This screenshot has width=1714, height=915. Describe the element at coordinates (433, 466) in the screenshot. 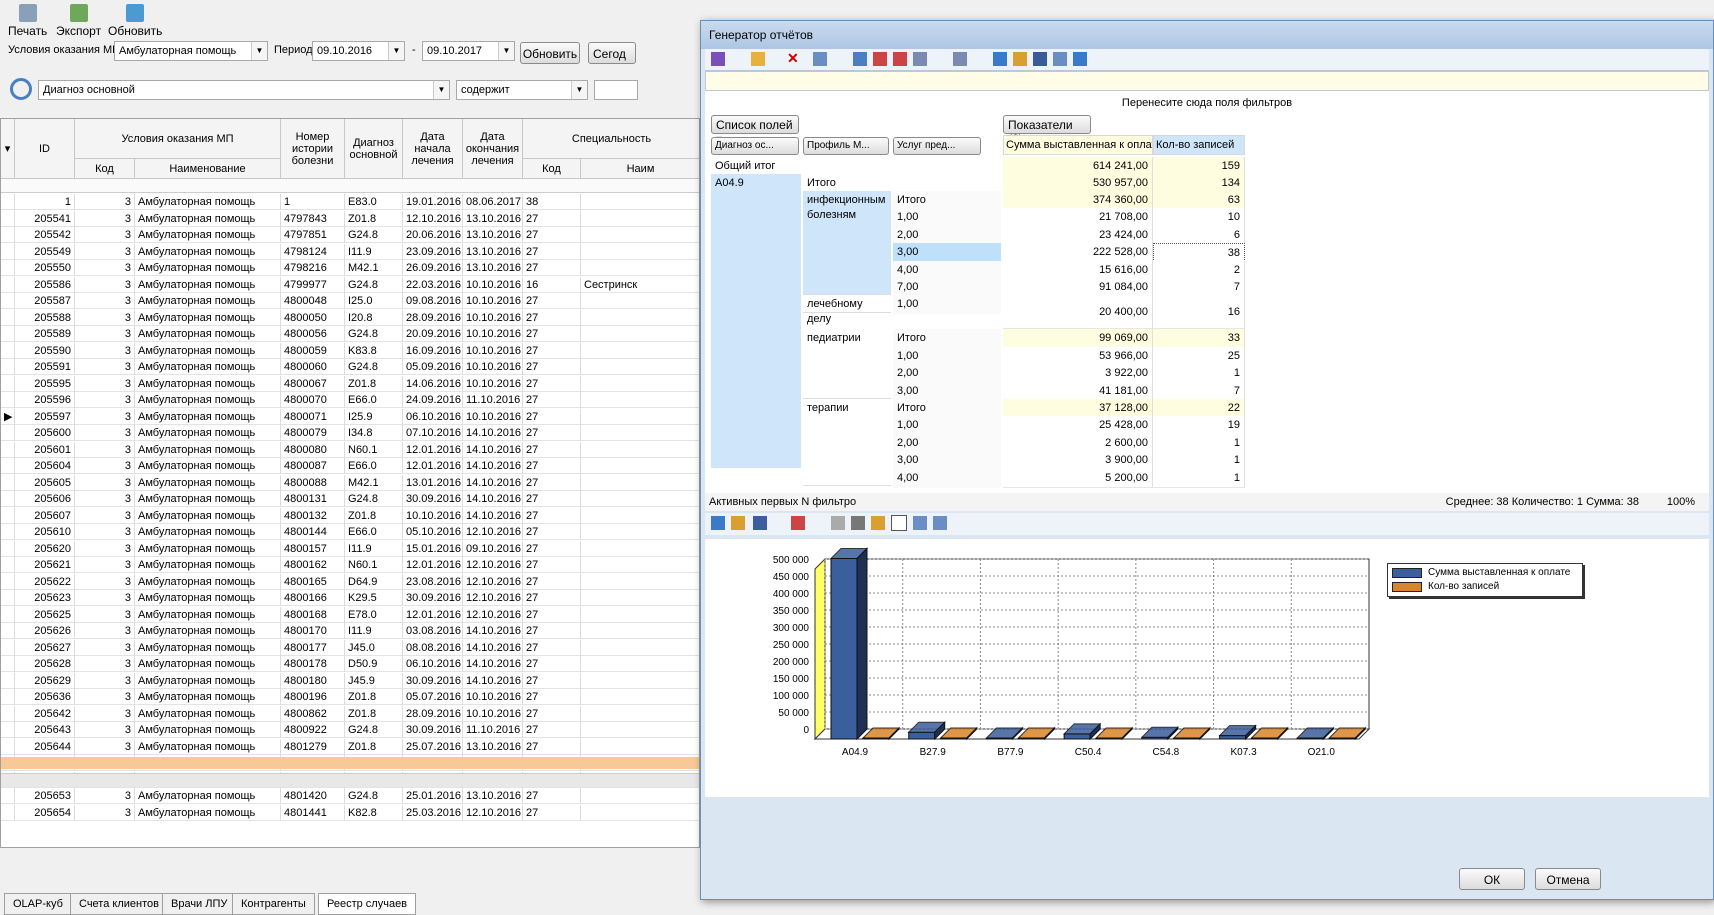

I see `table-cell: 12.01.2016` at that location.